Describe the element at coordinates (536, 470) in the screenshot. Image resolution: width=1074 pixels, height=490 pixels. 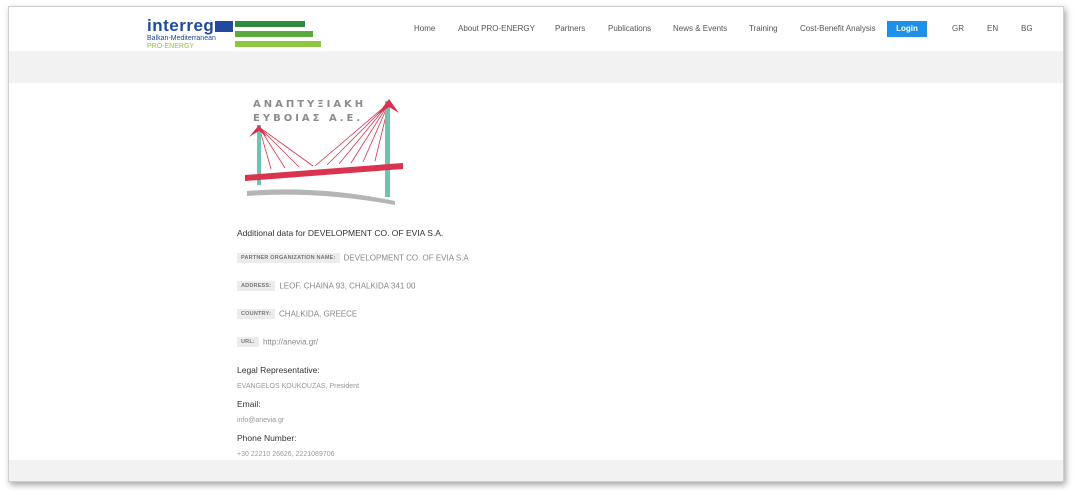
I see `footer-band` at that location.